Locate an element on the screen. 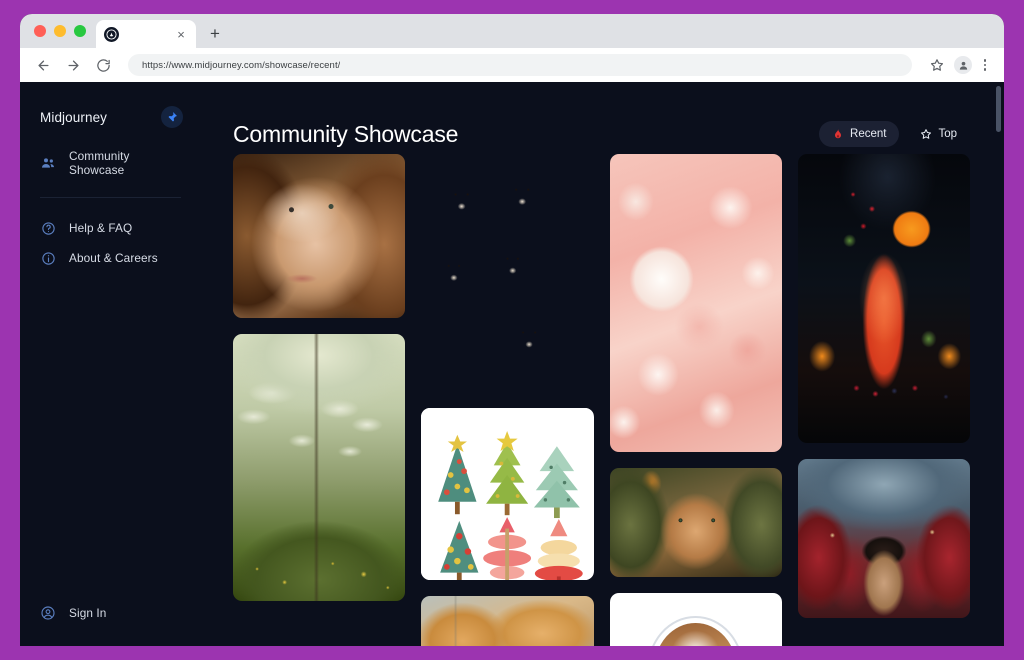  gallery-card-white-sticker-portrait is located at coordinates (695, 619).